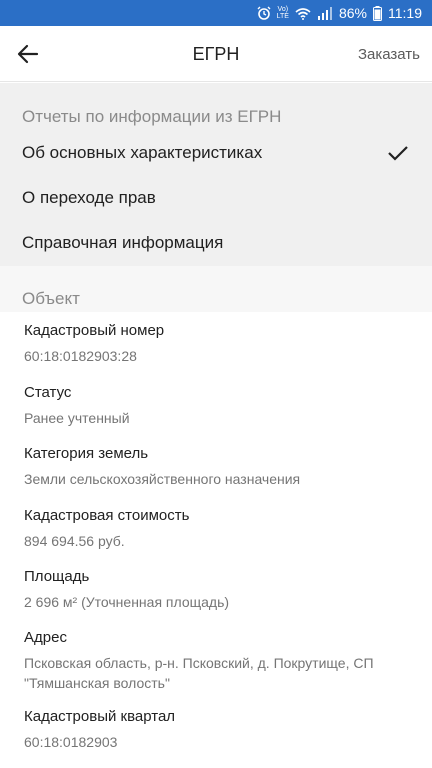  Describe the element at coordinates (48, 392) in the screenshot. I see `field-label-status: Статус` at that location.